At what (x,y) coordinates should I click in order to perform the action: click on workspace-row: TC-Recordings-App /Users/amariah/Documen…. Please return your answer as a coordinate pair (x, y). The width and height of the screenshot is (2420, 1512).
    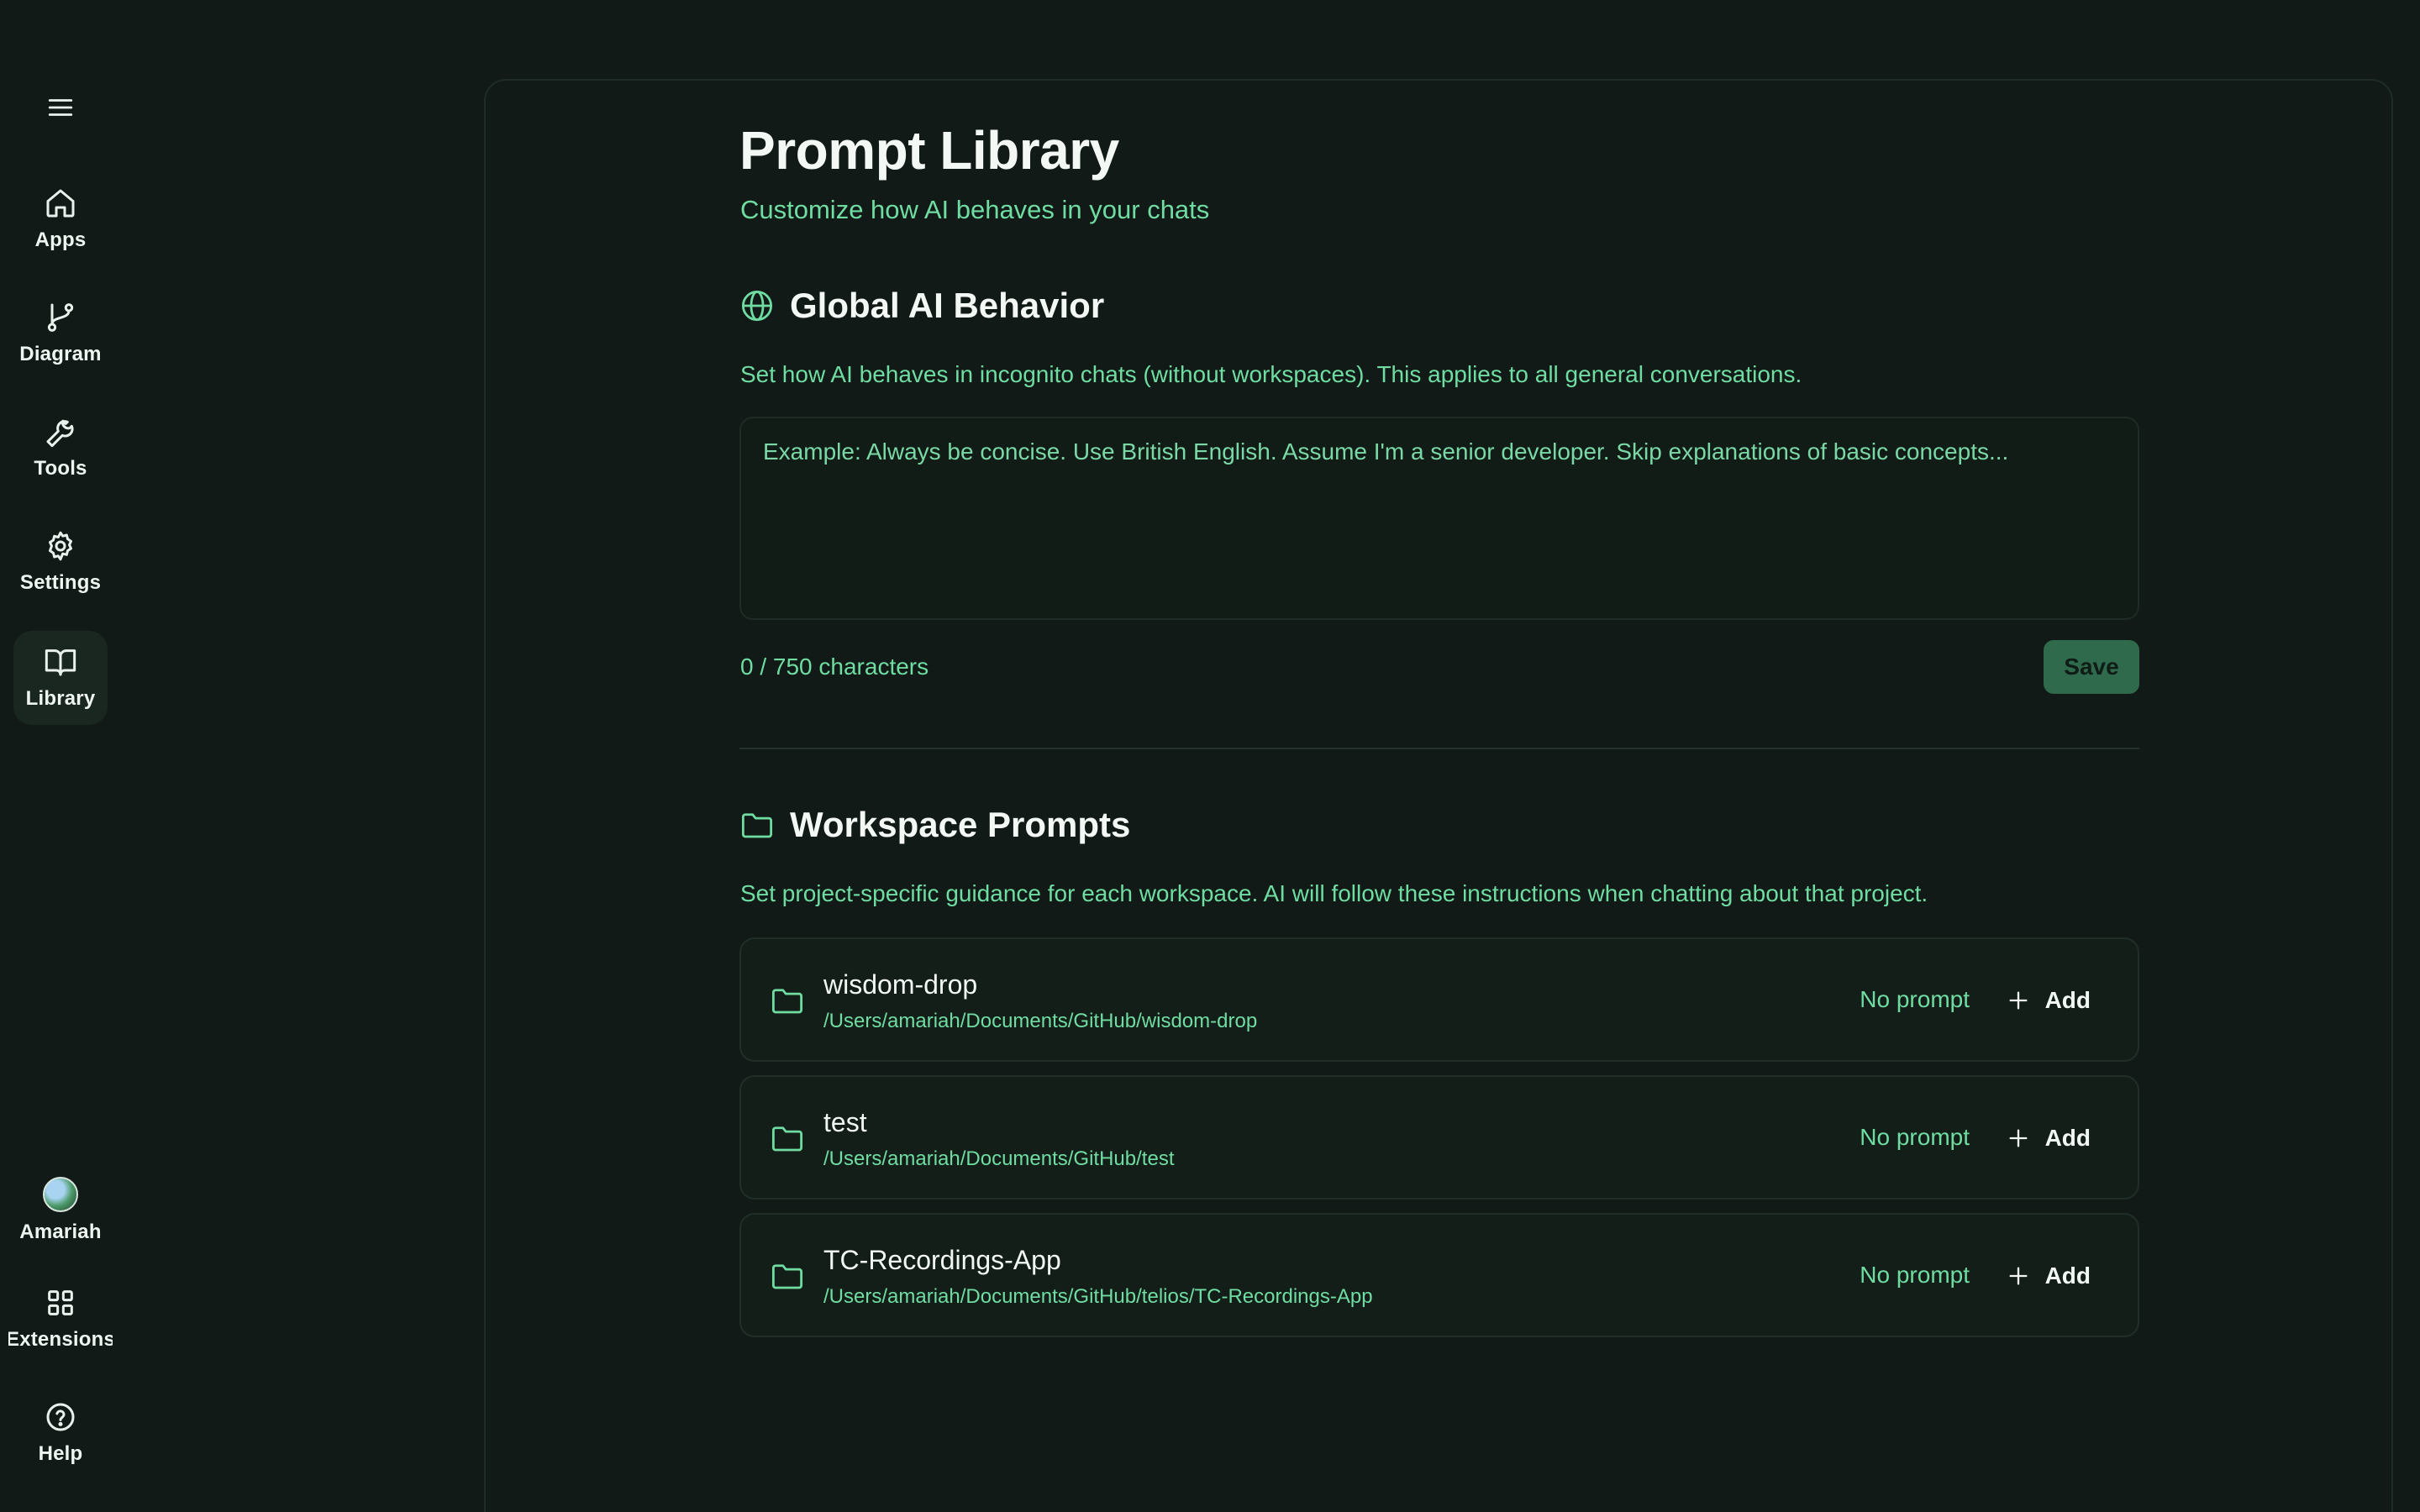
    Looking at the image, I should click on (1439, 1275).